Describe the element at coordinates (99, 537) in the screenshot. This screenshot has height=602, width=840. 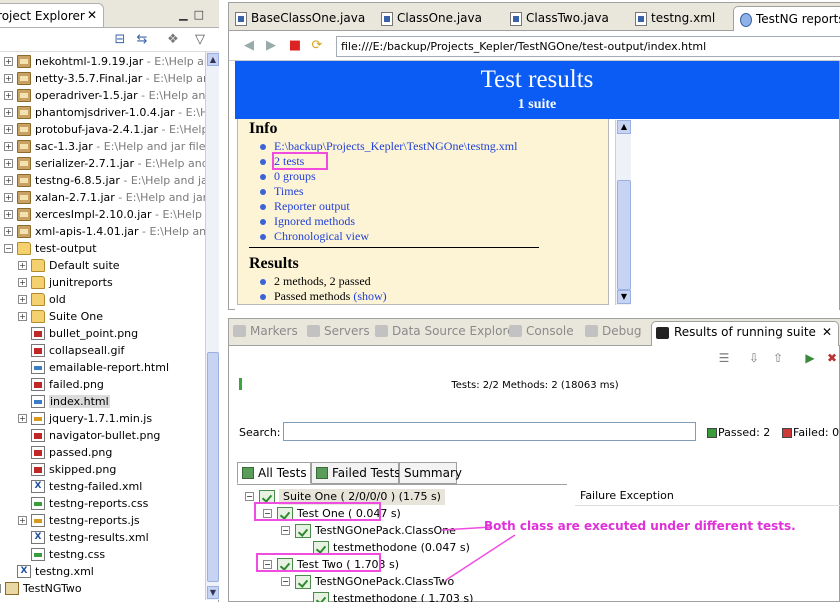
I see `tree-item-label: testng-results.xml` at that location.